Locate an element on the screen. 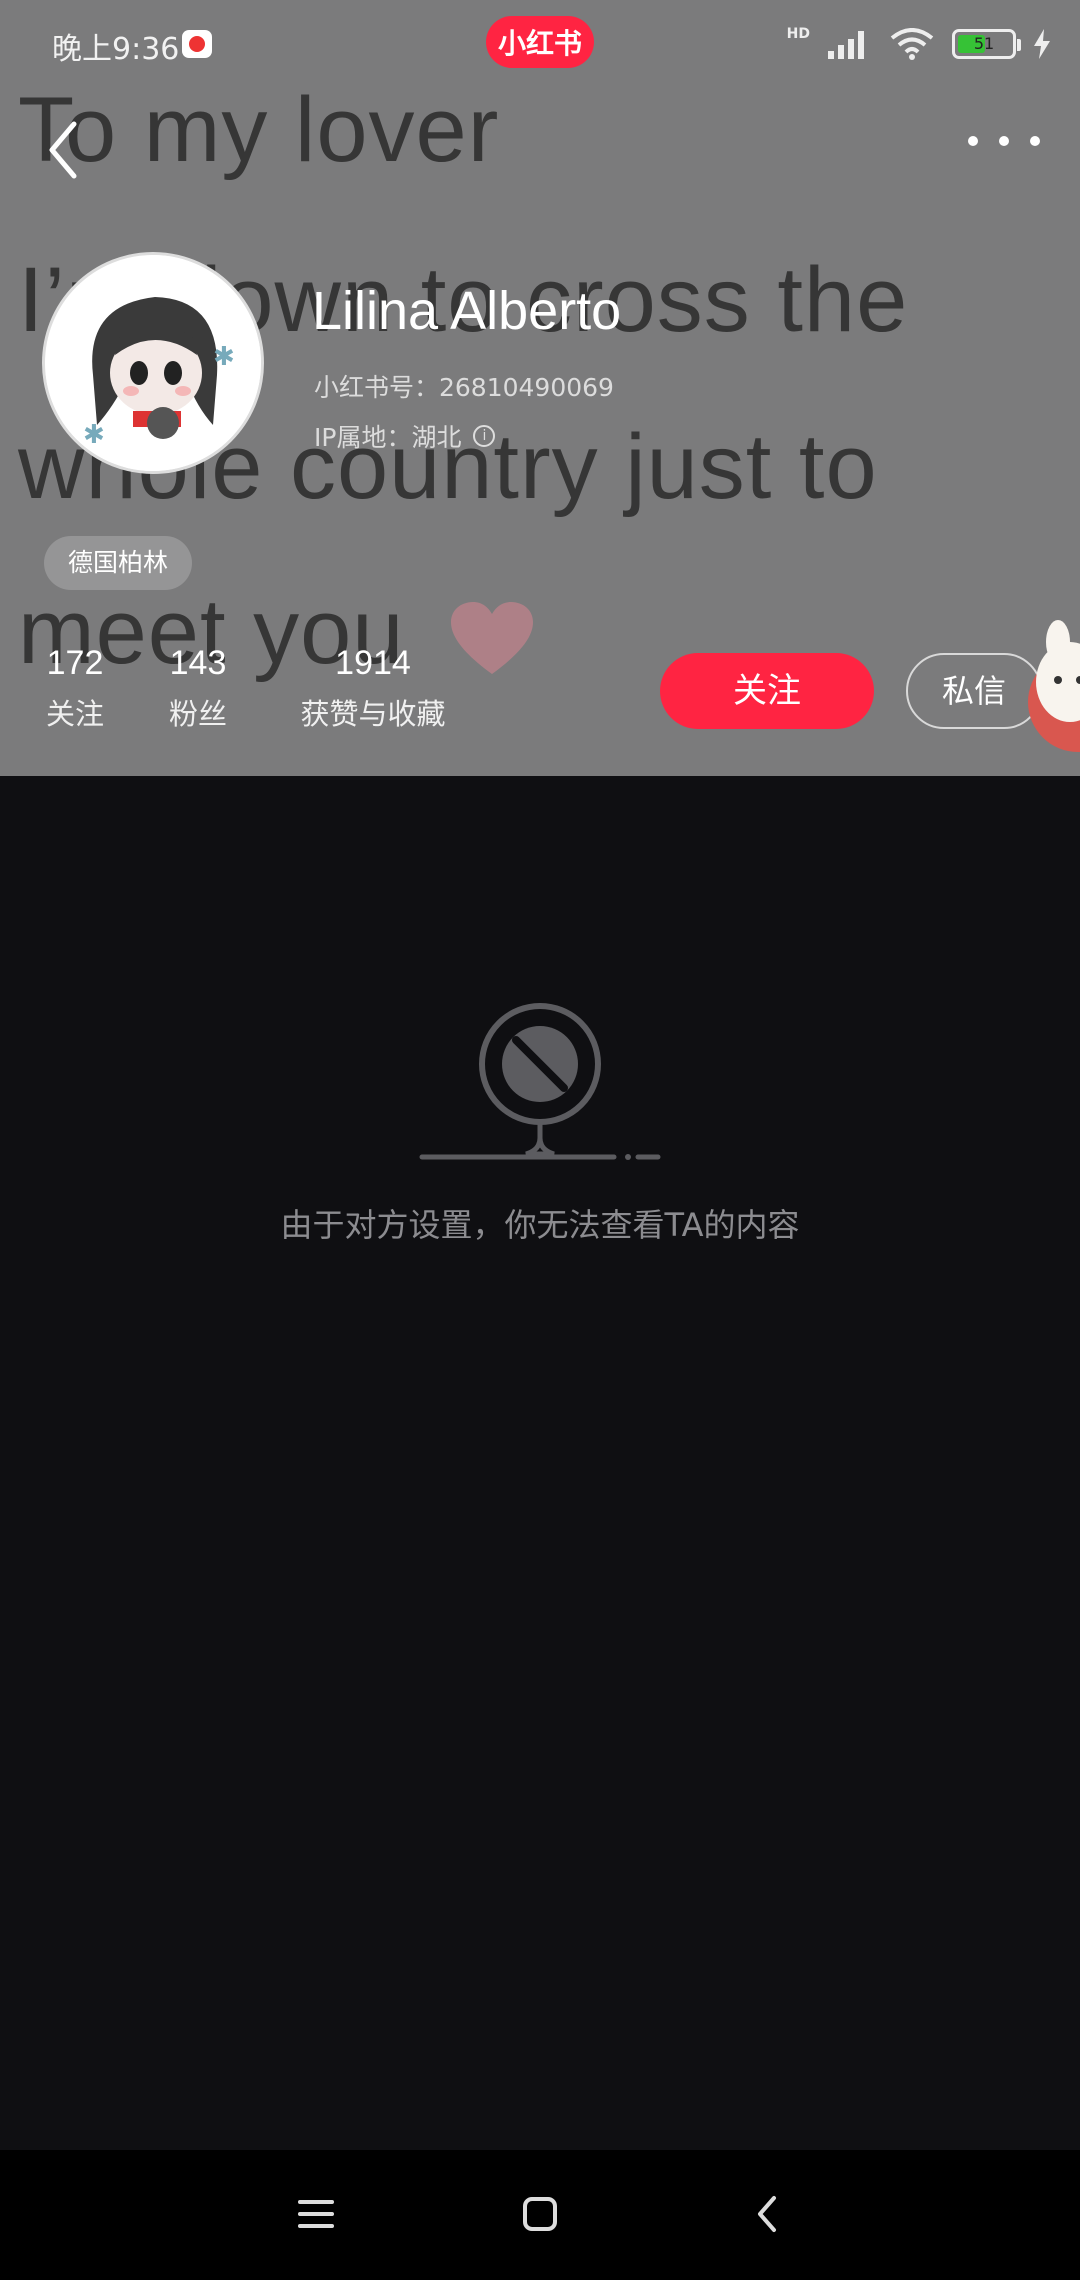 This screenshot has height=2280, width=1080. system-navigation-bar is located at coordinates (540, 2215).